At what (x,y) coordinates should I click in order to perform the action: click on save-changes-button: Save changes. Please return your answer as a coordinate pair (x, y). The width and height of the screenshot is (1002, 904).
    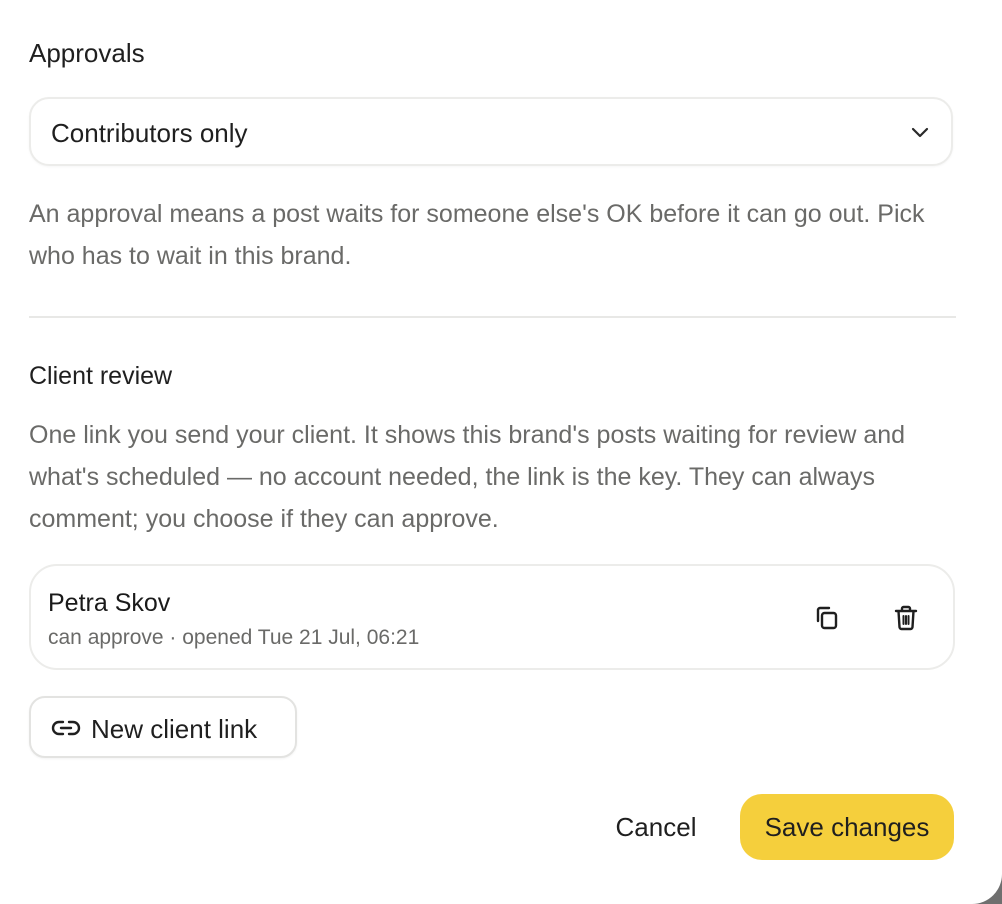
    Looking at the image, I should click on (847, 827).